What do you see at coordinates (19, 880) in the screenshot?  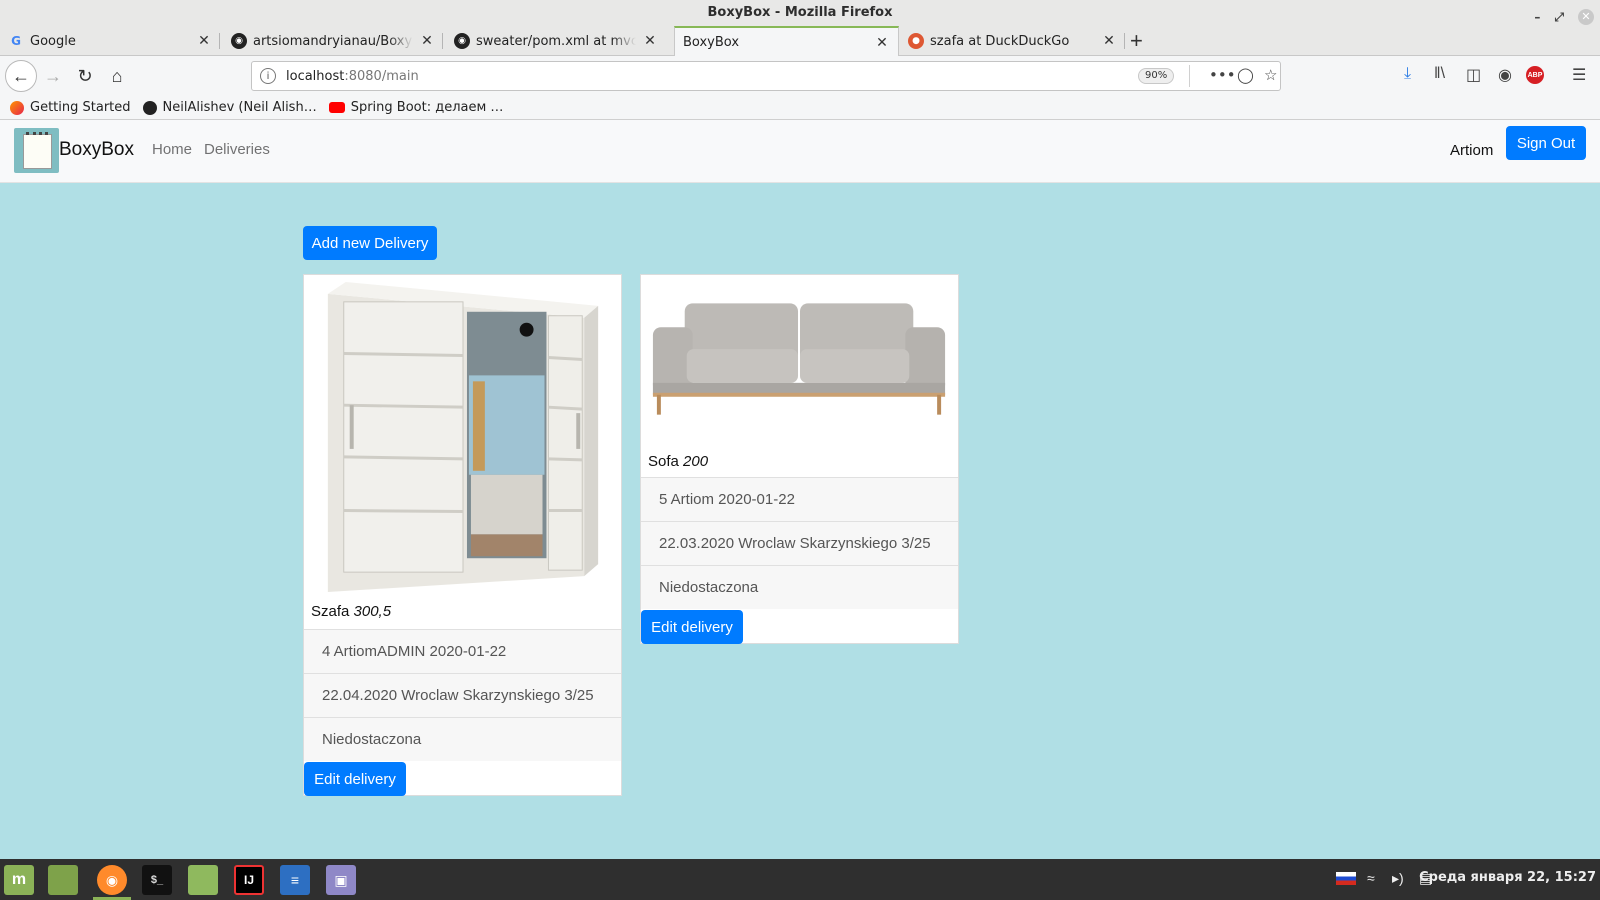 I see `mint-menu-icon: m` at bounding box center [19, 880].